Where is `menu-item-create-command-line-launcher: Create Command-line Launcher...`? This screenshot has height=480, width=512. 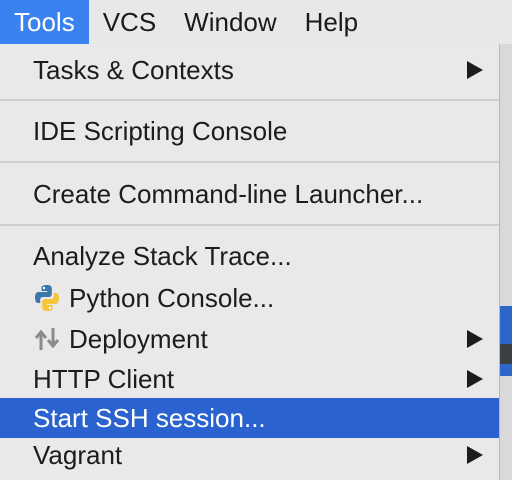 menu-item-create-command-line-launcher: Create Command-line Launcher... is located at coordinates (249, 194).